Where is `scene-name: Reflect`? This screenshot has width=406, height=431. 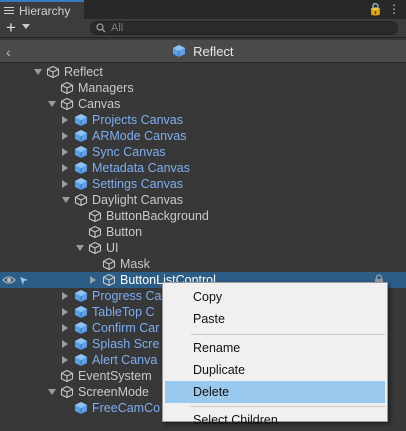 scene-name: Reflect is located at coordinates (213, 51).